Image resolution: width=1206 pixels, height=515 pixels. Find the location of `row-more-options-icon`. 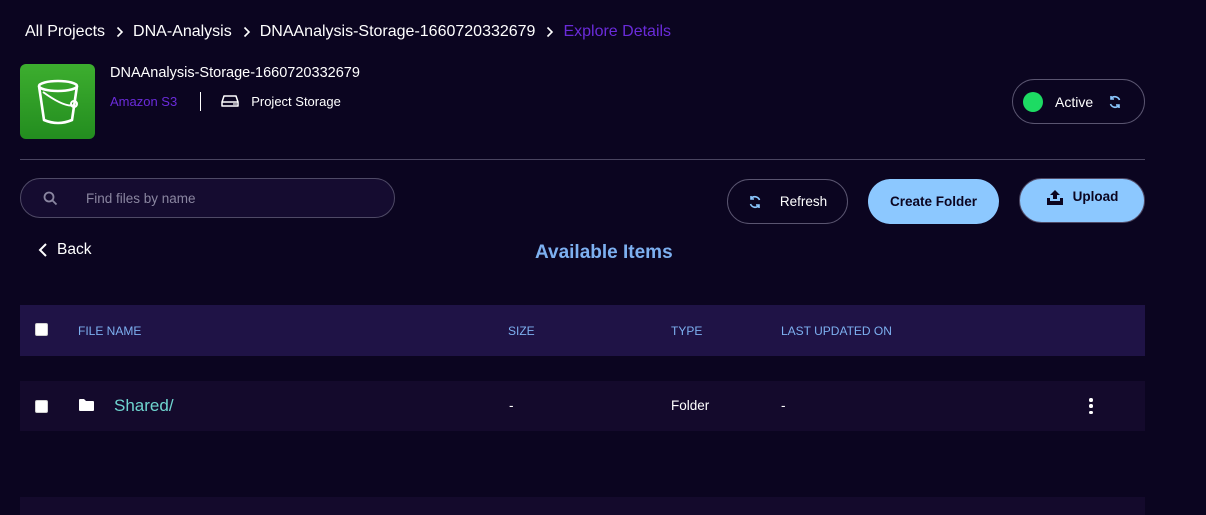

row-more-options-icon is located at coordinates (1091, 406).